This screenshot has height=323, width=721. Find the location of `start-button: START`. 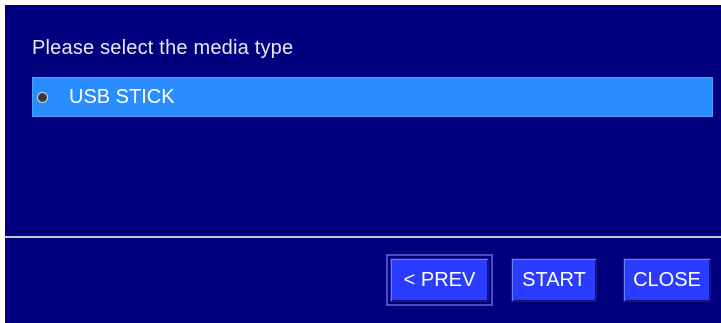

start-button: START is located at coordinates (554, 280).